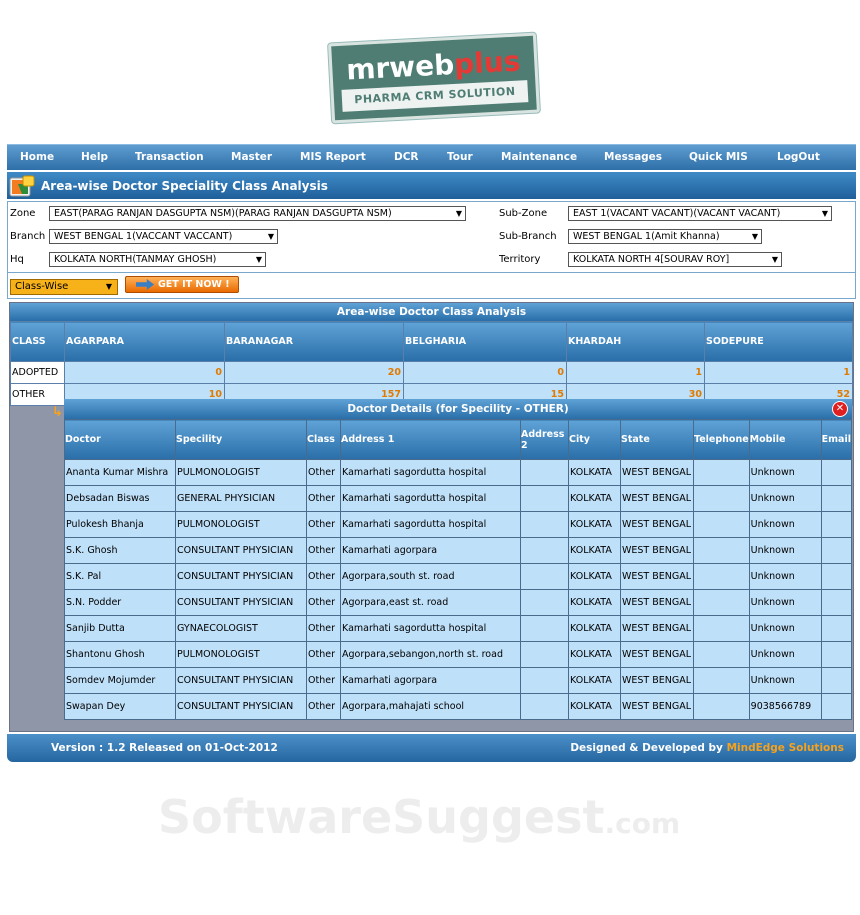  Describe the element at coordinates (665, 236) in the screenshot. I see `sub-branch-select: WEST BENGAL 1(Amit Khanna) ▼` at that location.